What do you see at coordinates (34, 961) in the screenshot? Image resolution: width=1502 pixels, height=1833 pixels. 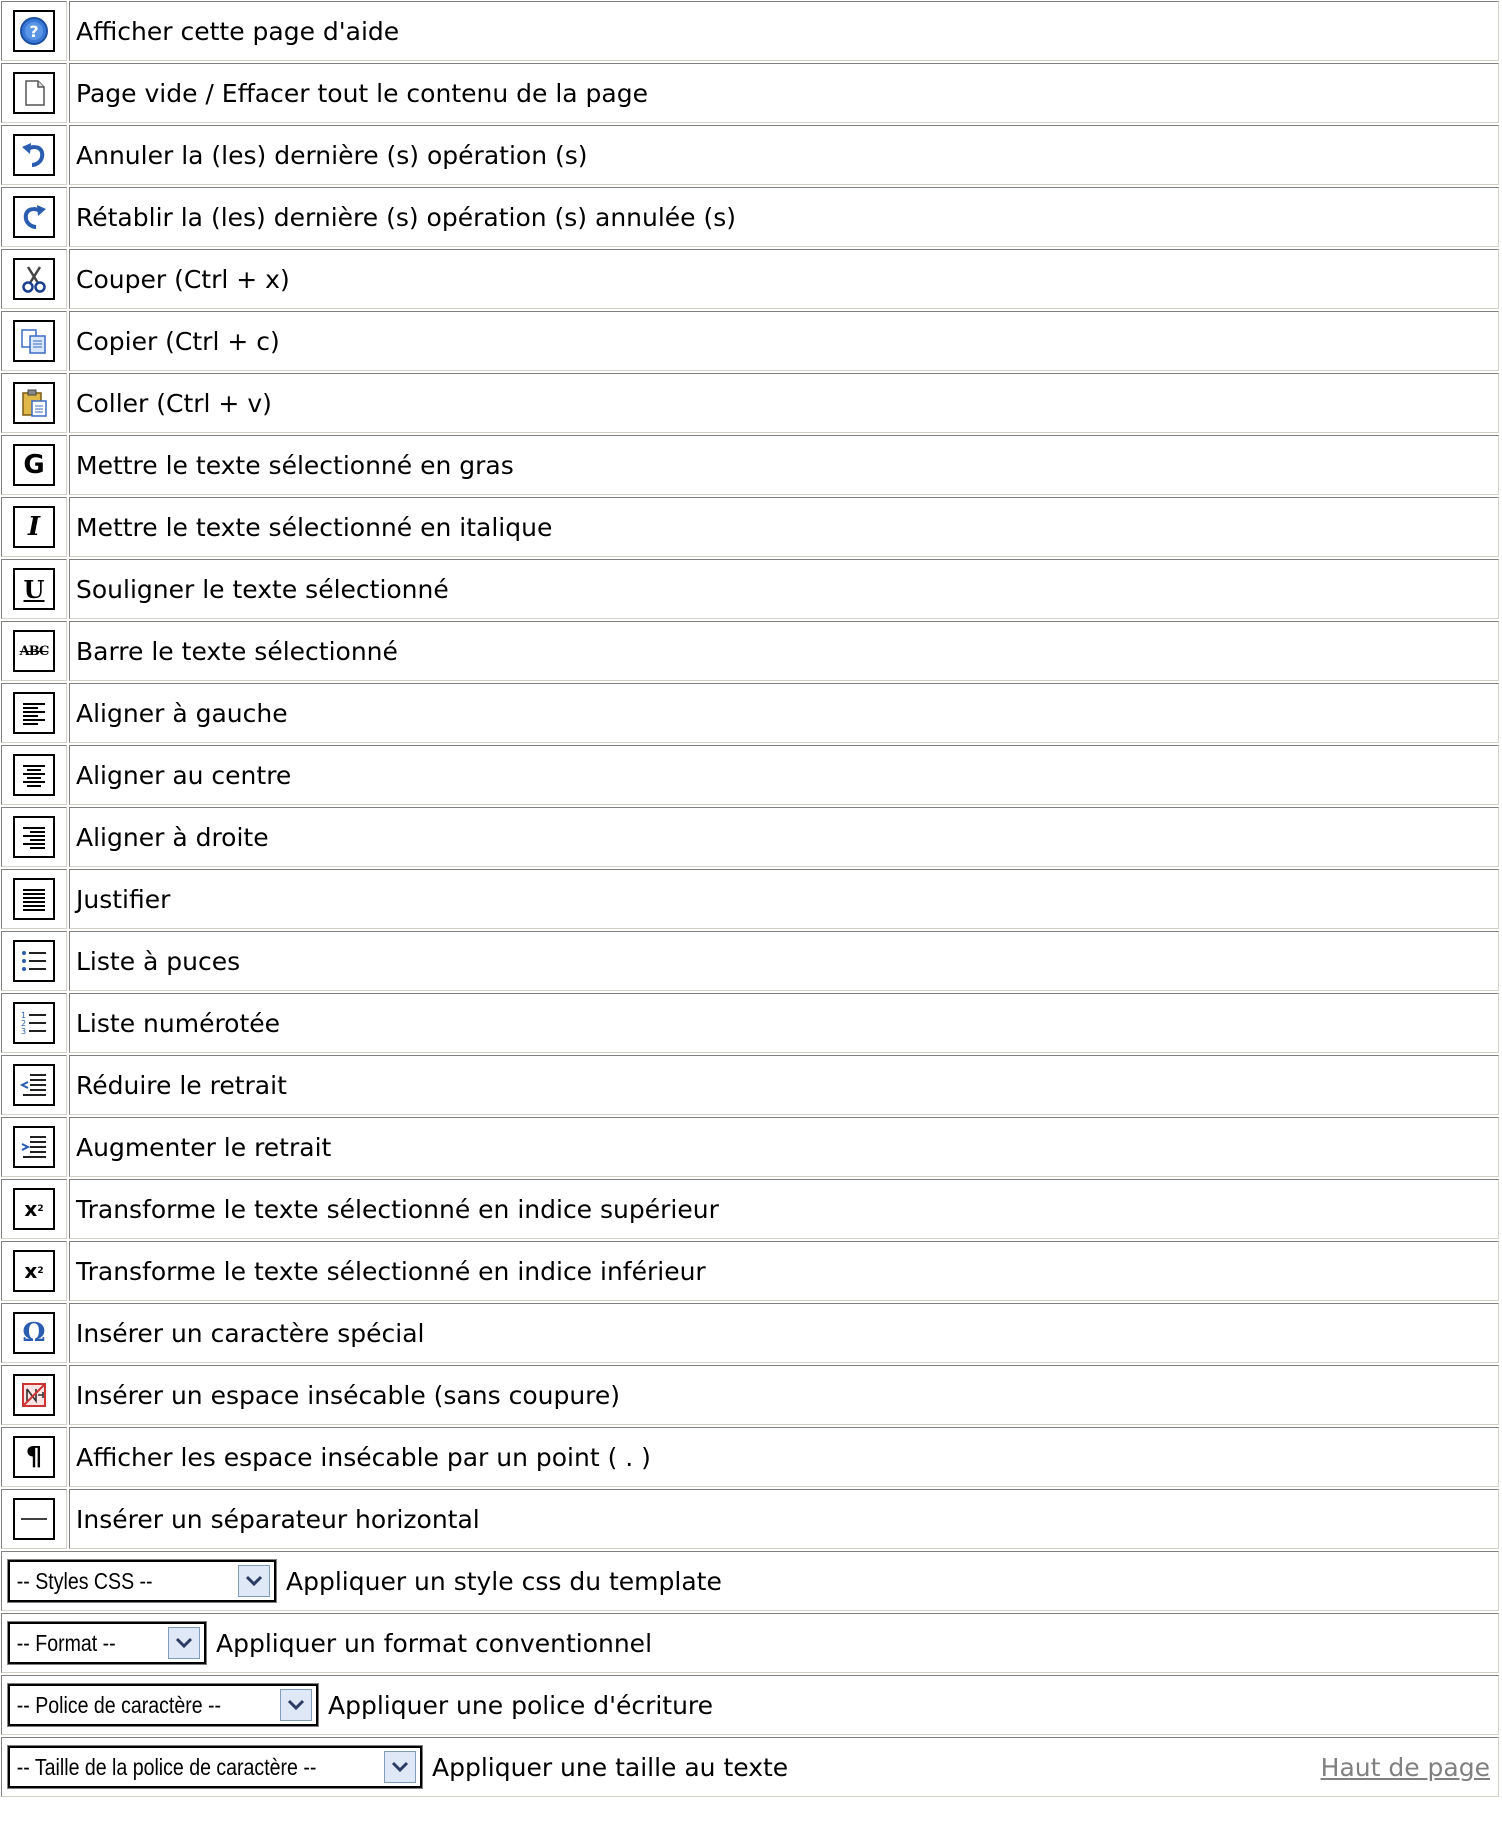 I see `bullet-list-icon` at bounding box center [34, 961].